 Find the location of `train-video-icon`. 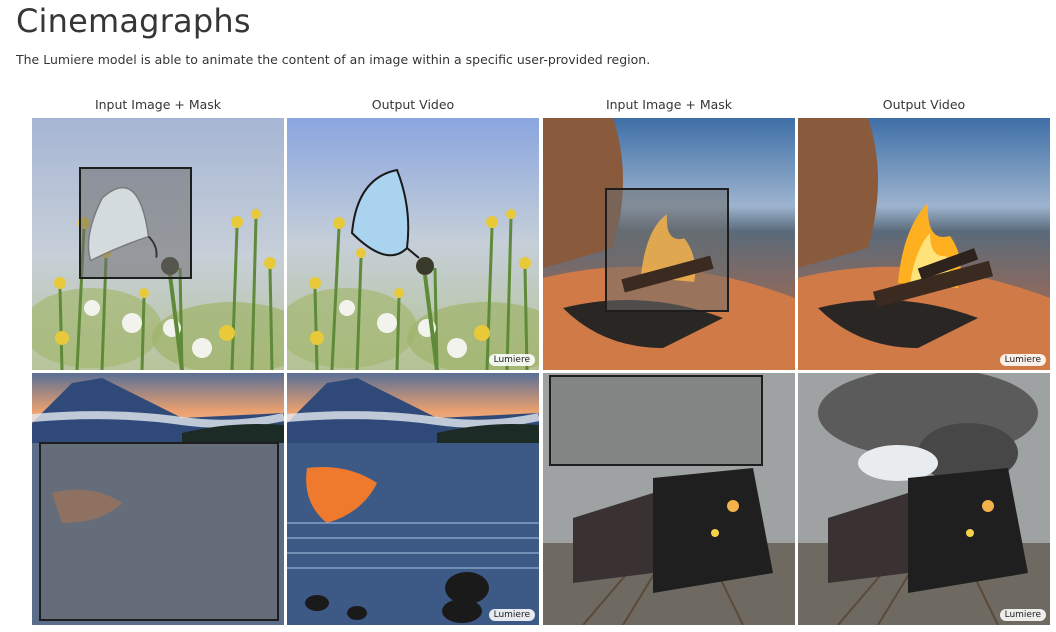

train-video-icon is located at coordinates (924, 499).